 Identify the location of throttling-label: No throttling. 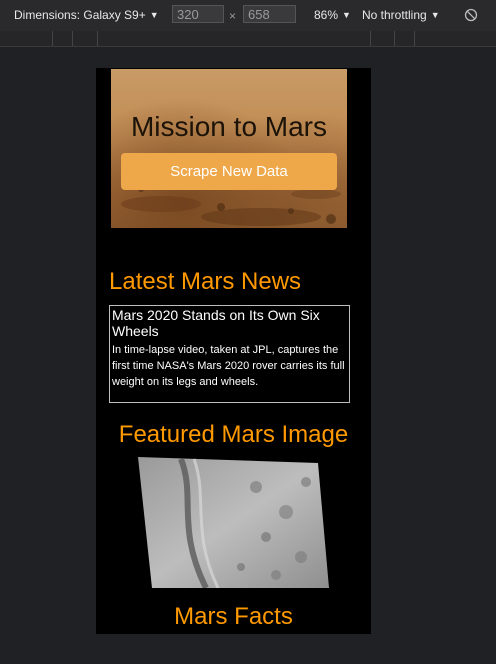
(394, 15).